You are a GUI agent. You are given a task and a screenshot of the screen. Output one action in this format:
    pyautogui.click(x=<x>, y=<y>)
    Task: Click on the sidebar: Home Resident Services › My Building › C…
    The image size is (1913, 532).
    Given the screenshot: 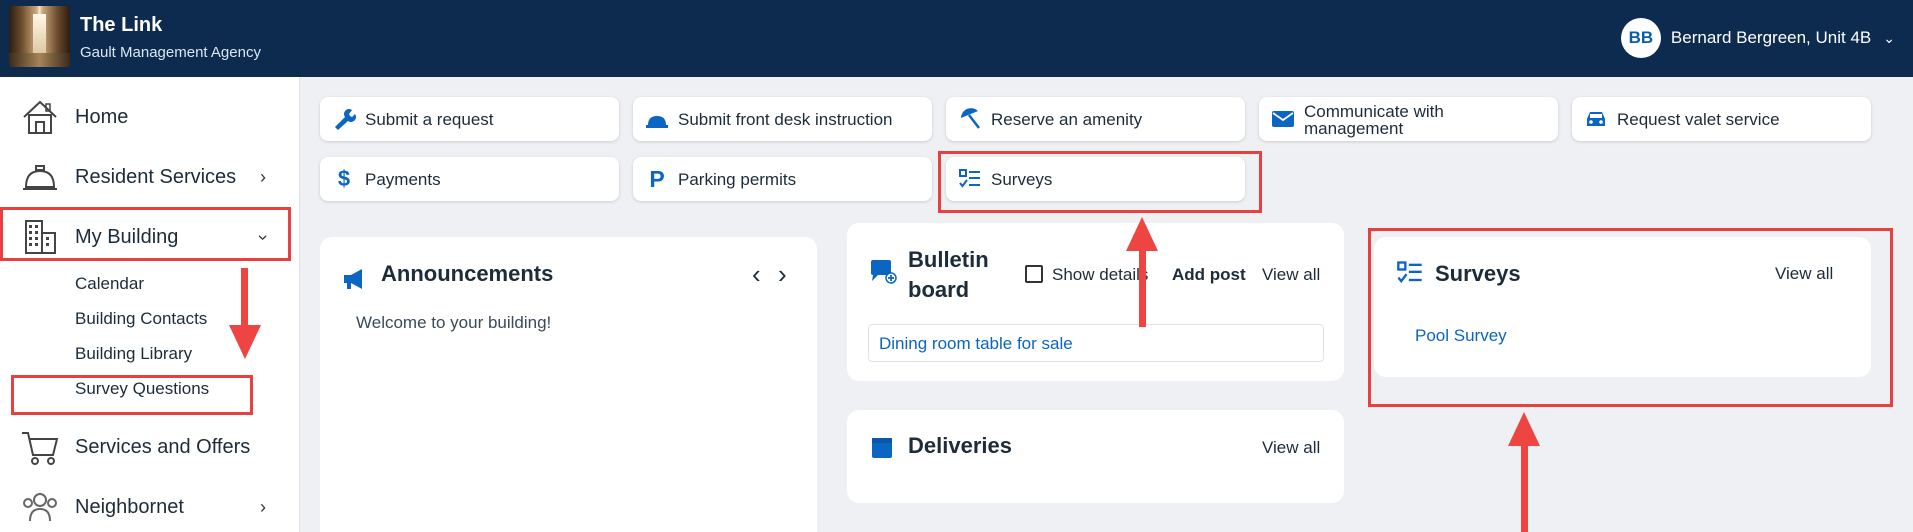 What is the action you would take?
    pyautogui.click(x=150, y=304)
    